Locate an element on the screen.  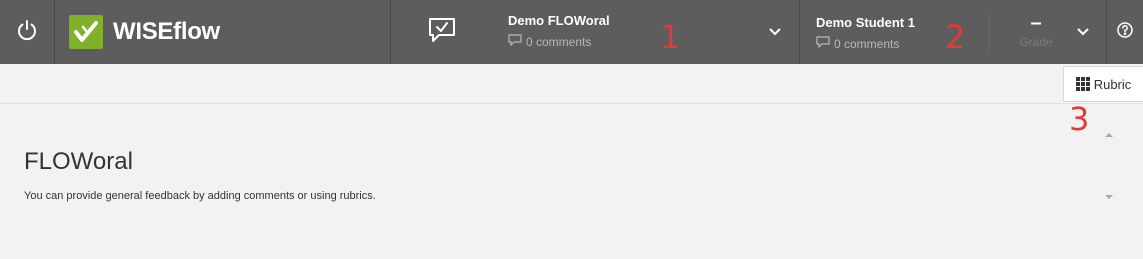
rubric-button: Rubric is located at coordinates (1103, 84).